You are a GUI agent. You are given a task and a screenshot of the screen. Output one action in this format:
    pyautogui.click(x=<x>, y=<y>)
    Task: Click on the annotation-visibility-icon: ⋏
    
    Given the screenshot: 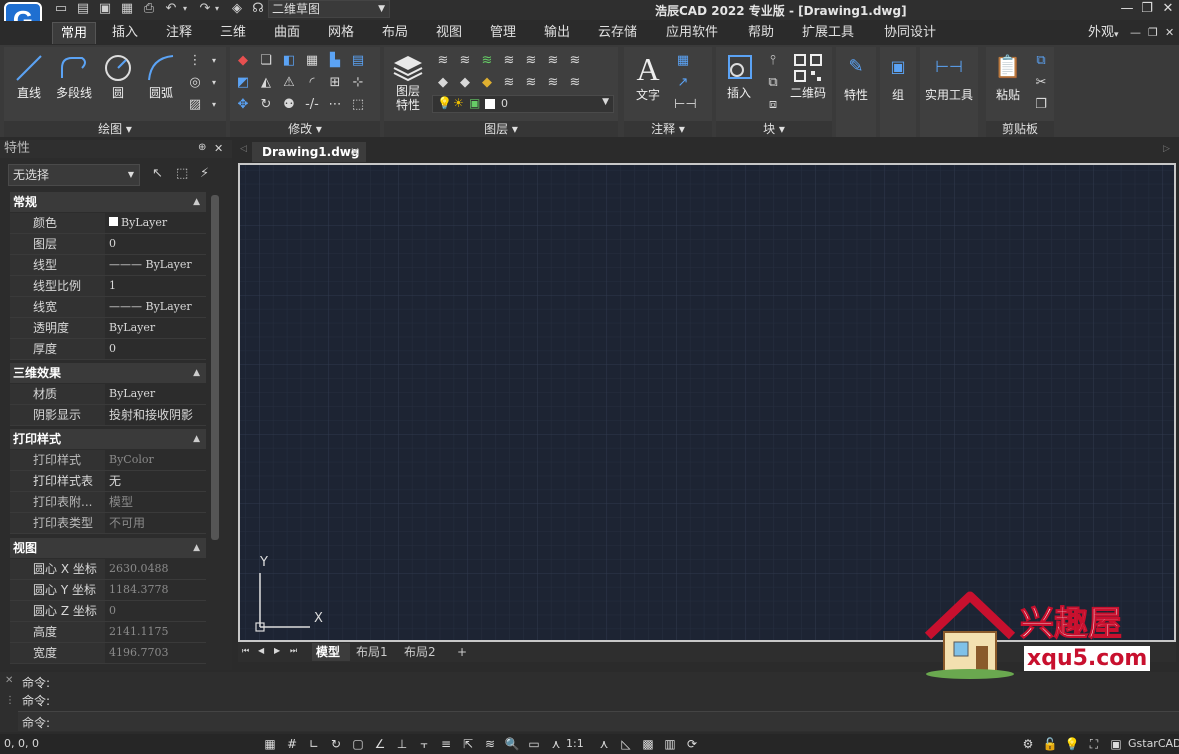 What is the action you would take?
    pyautogui.click(x=556, y=744)
    